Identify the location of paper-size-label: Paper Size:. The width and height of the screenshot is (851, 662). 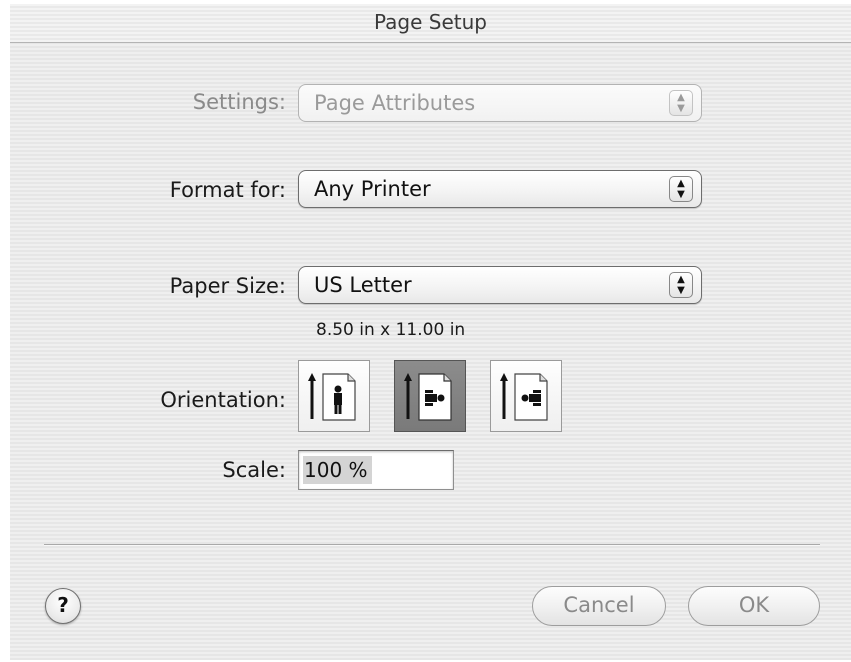
(227, 286).